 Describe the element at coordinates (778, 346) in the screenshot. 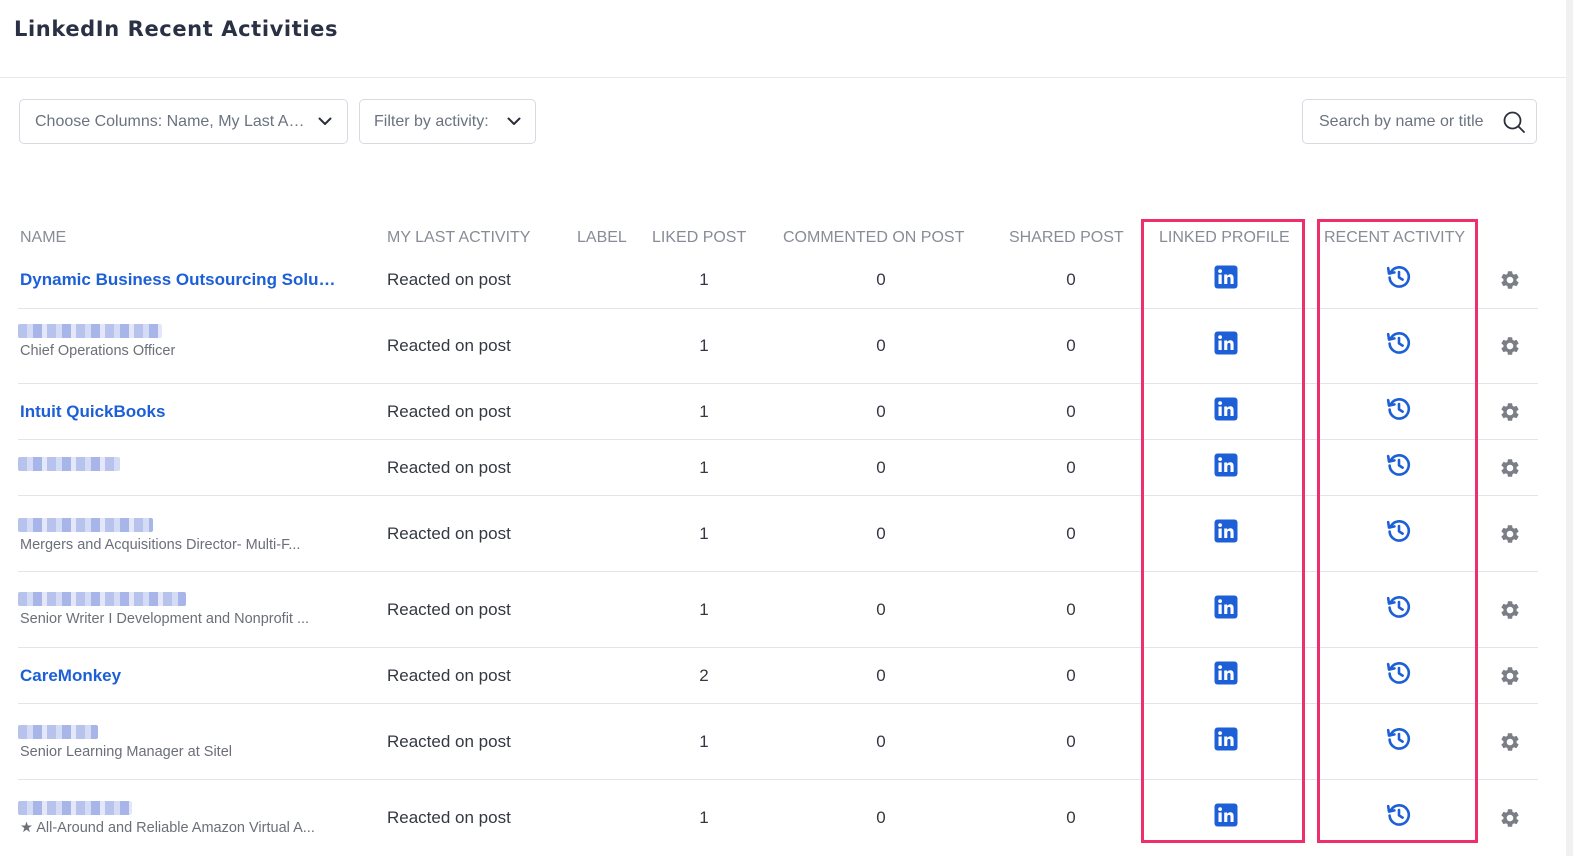

I see `table-row: Chief Operations Officer` at that location.